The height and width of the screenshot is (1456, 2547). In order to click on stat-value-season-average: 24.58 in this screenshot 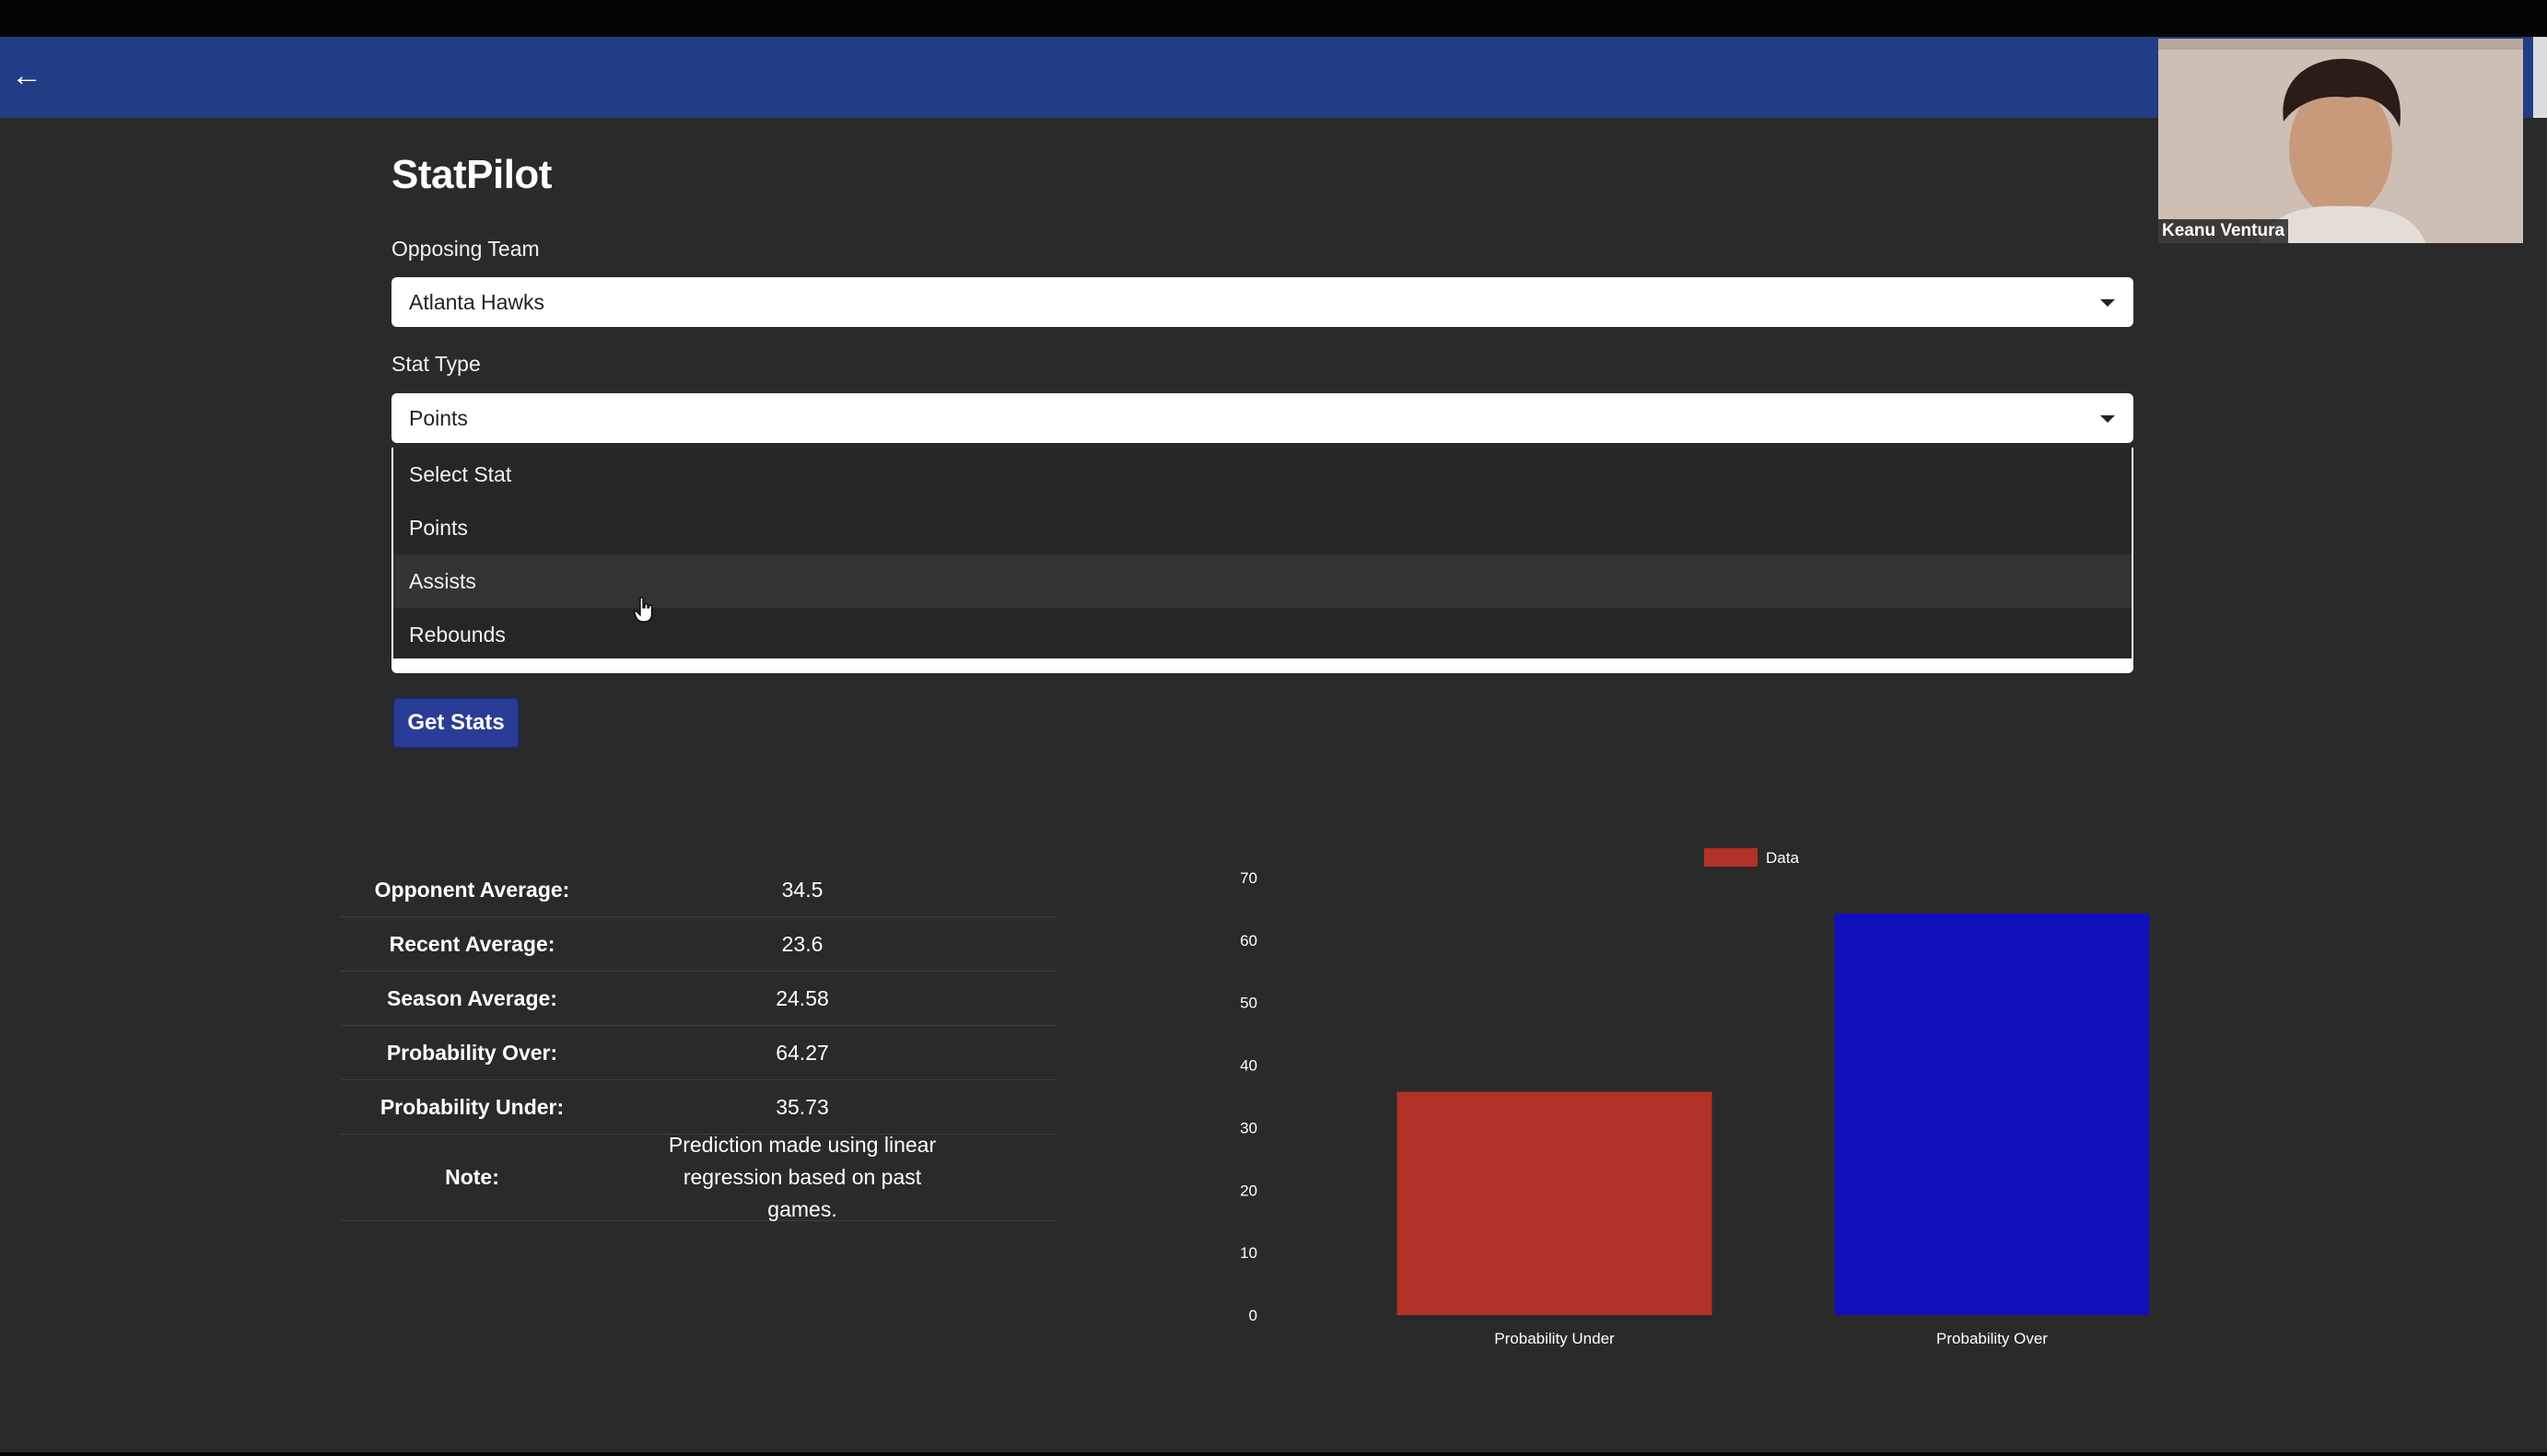, I will do `click(803, 997)`.